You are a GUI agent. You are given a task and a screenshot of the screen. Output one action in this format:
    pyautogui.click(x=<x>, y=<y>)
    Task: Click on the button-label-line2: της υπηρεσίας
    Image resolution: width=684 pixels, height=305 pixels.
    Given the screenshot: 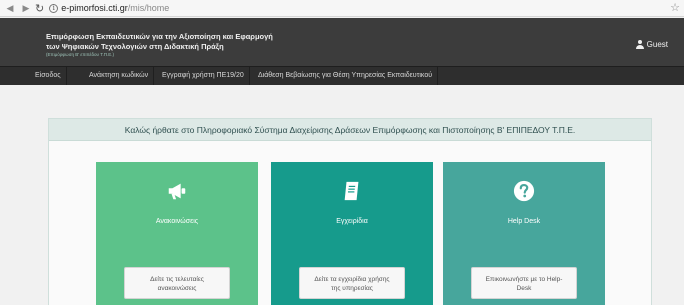 What is the action you would take?
    pyautogui.click(x=352, y=288)
    